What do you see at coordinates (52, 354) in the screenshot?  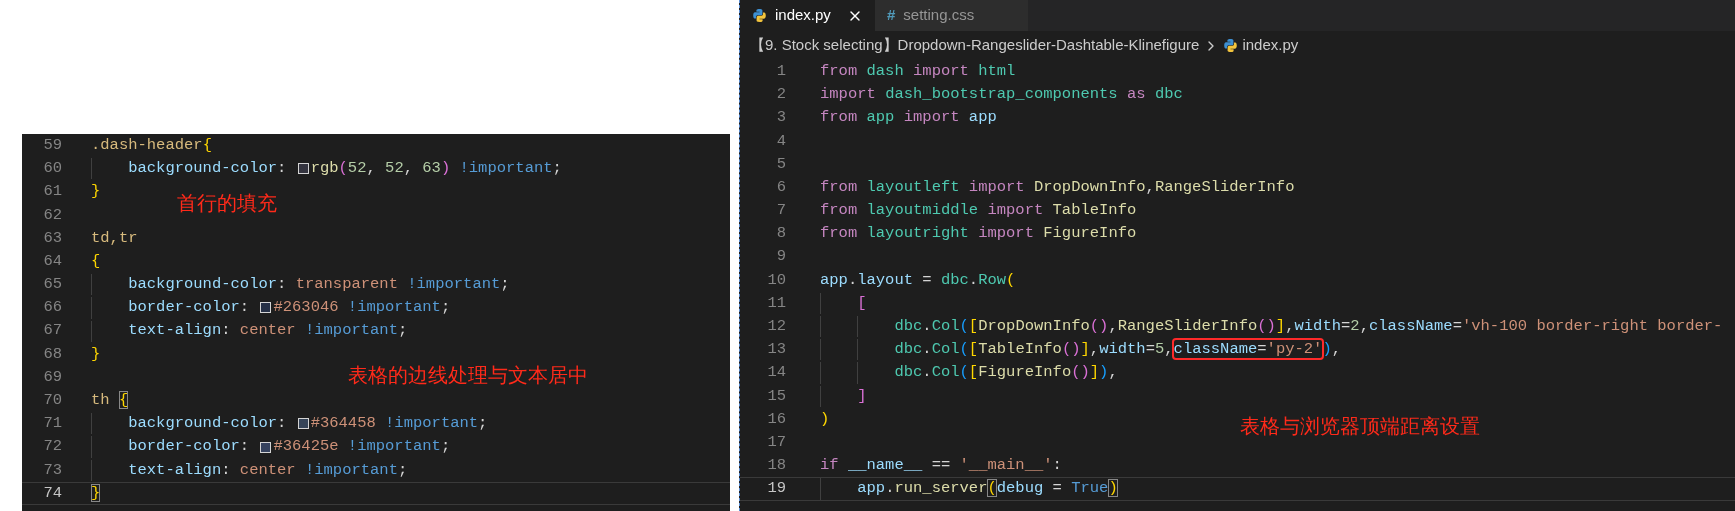 I see `line-number: 68` at bounding box center [52, 354].